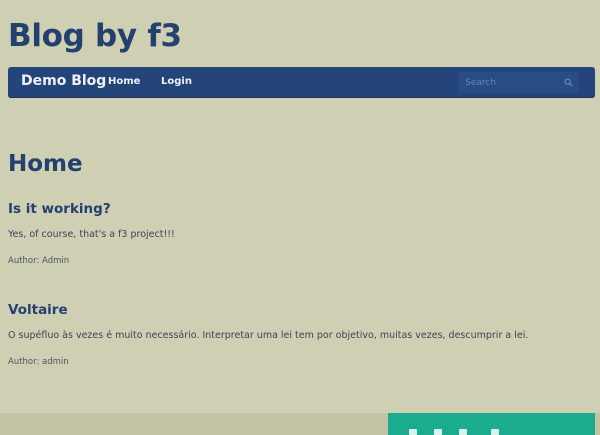 Image resolution: width=600 pixels, height=435 pixels. What do you see at coordinates (45, 164) in the screenshot?
I see `page-heading: Home` at bounding box center [45, 164].